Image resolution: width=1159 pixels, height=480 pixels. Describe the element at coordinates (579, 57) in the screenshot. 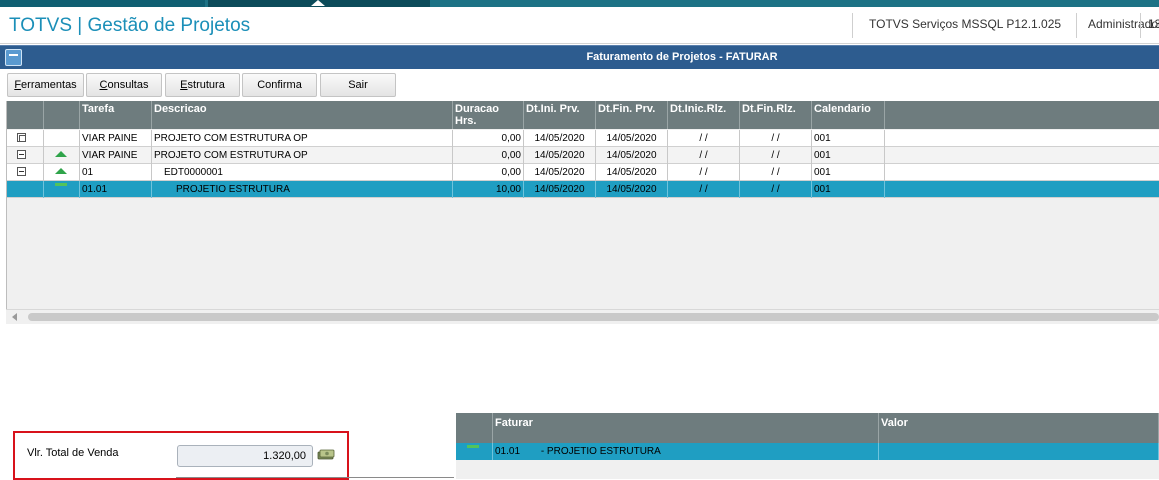

I see `window-titlebar: Faturamento de Projetos - FATURAR` at that location.